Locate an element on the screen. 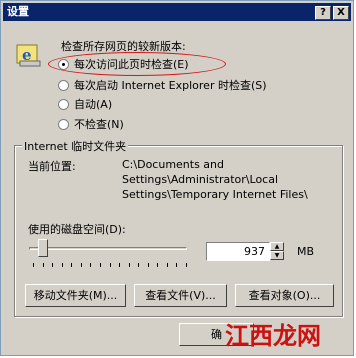  spin-down-icon: ▼ is located at coordinates (277, 255).